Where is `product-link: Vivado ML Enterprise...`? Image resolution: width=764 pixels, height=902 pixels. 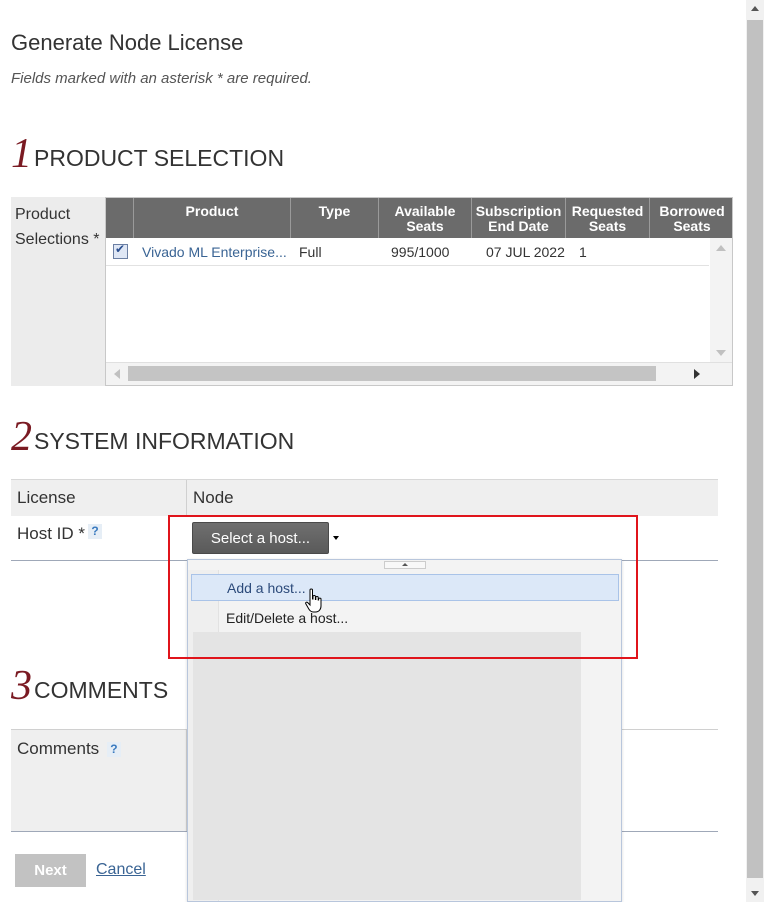
product-link: Vivado ML Enterprise... is located at coordinates (214, 252).